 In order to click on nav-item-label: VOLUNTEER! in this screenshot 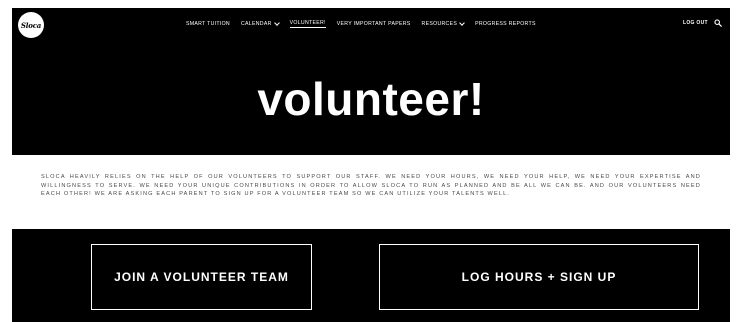, I will do `click(307, 23)`.